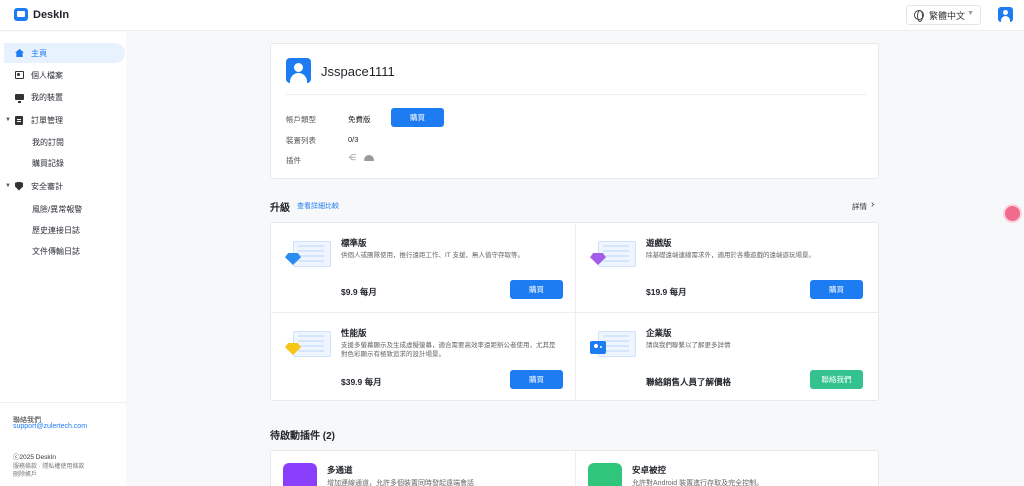 The image size is (1024, 486). I want to click on plan-name: 性能版, so click(354, 333).